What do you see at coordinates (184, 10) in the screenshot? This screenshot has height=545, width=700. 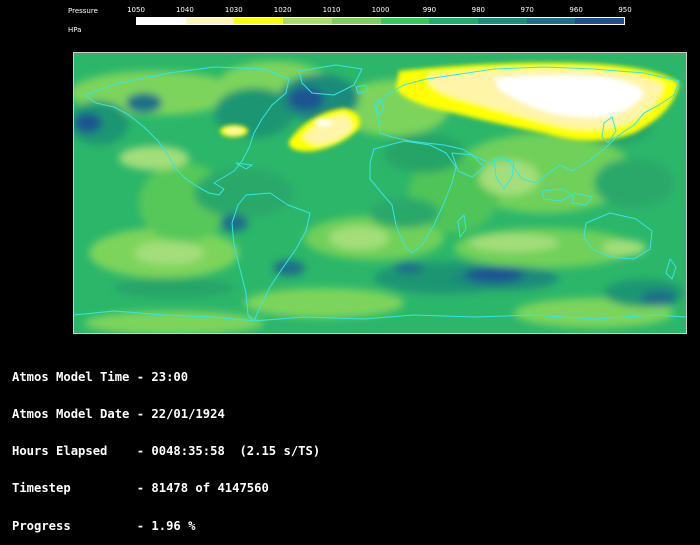 I see `tick-label: 1040` at bounding box center [184, 10].